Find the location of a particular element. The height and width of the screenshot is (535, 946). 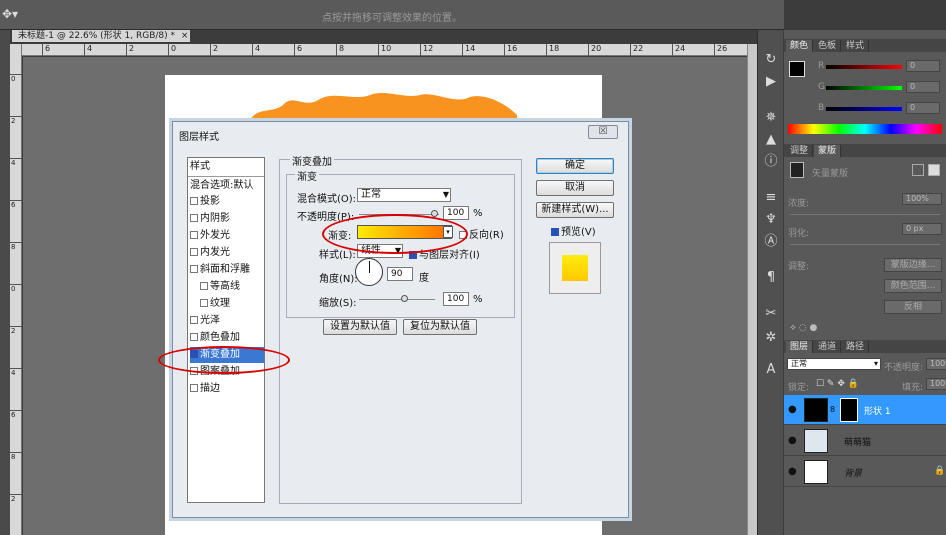

tools-panel is located at coordinates (5, 282).